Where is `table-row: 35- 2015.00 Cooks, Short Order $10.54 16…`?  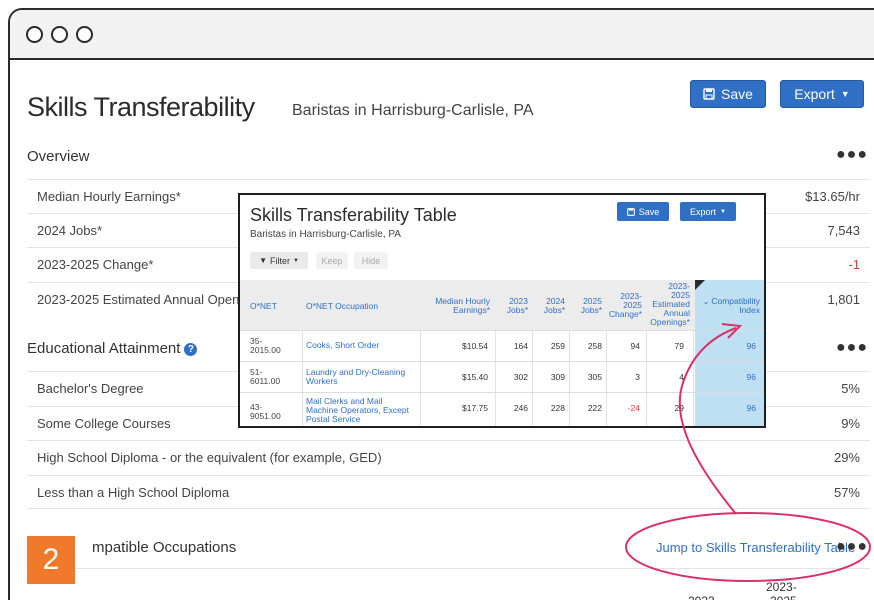 table-row: 35- 2015.00 Cooks, Short Order $10.54 16… is located at coordinates (502, 345).